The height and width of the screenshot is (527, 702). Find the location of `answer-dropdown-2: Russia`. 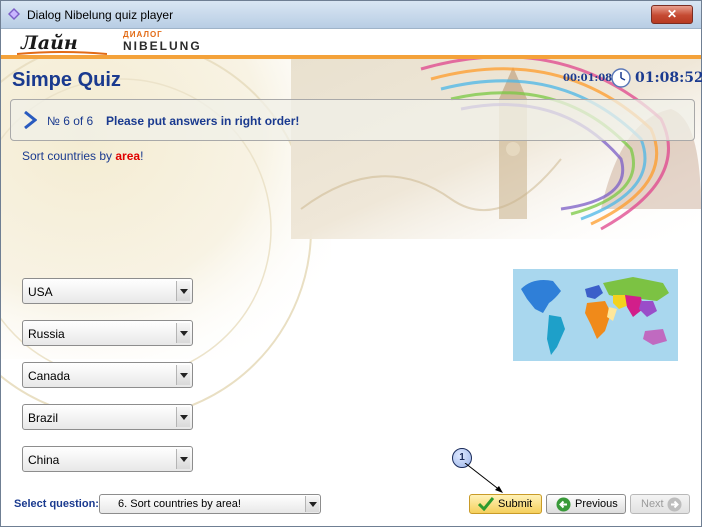

answer-dropdown-2: Russia is located at coordinates (107, 333).